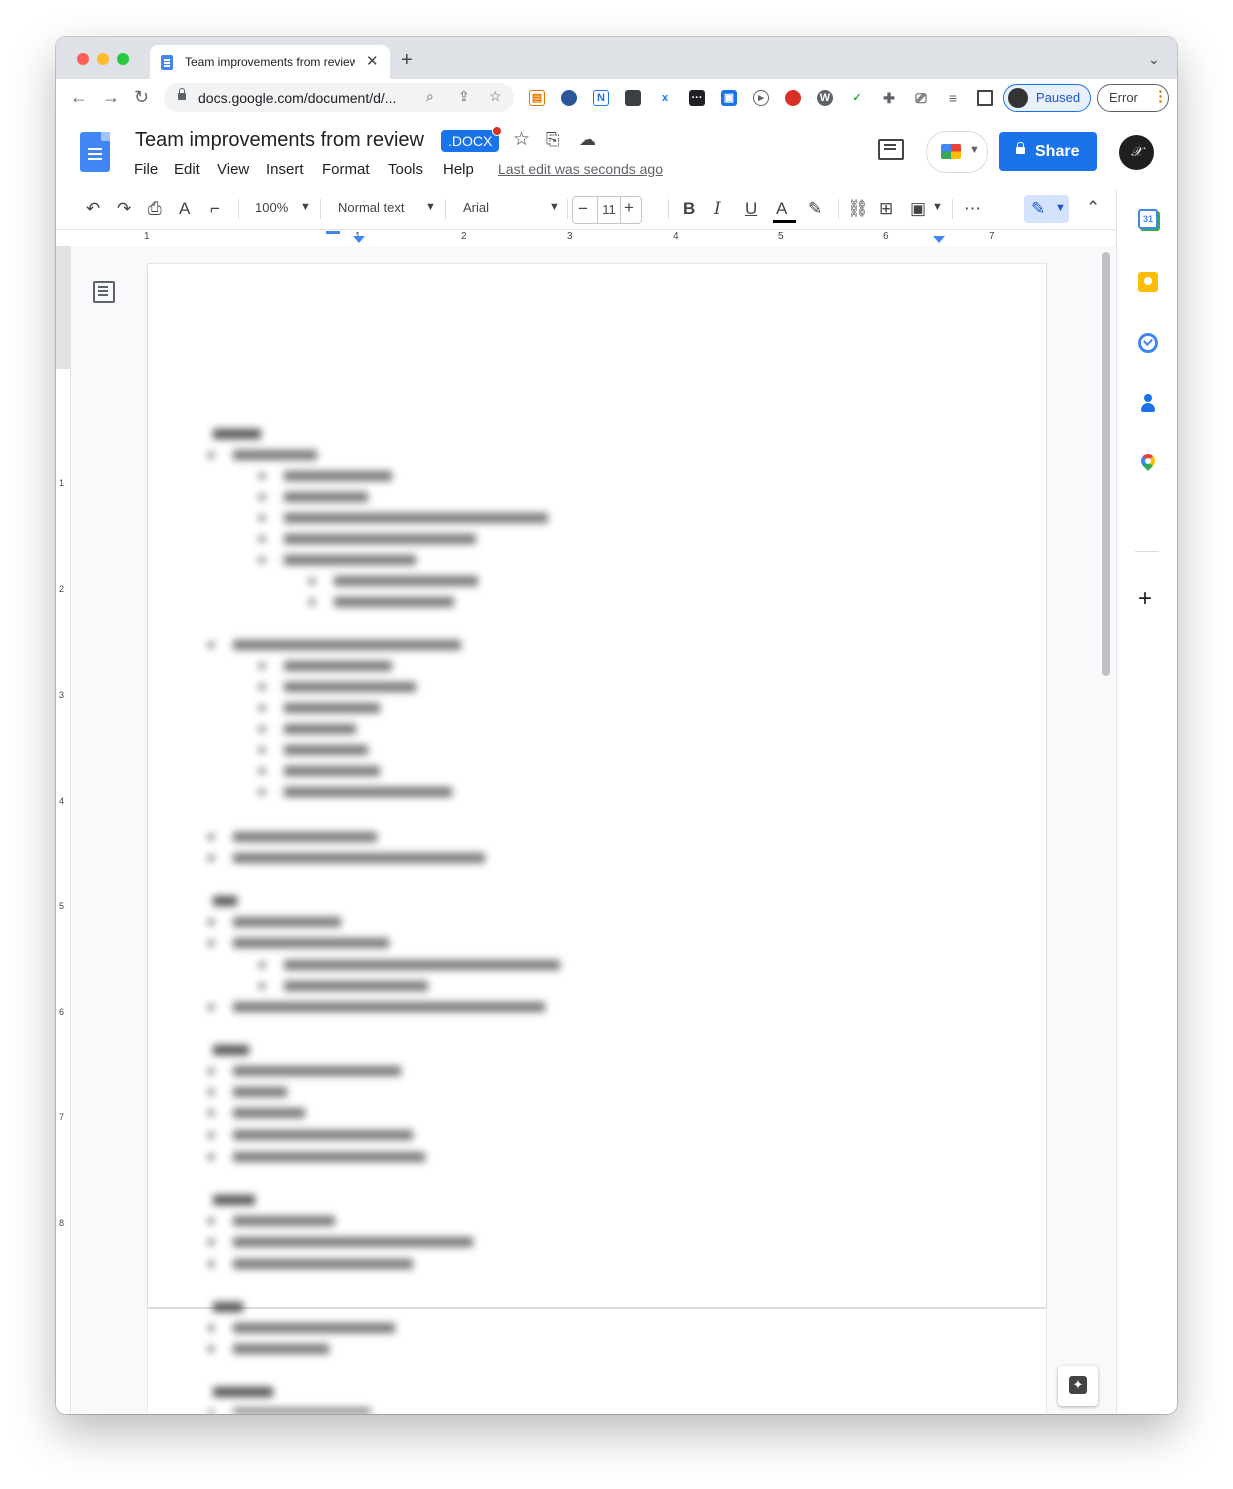  What do you see at coordinates (553, 140) in the screenshot?
I see `move-folder-icon: ⎘` at bounding box center [553, 140].